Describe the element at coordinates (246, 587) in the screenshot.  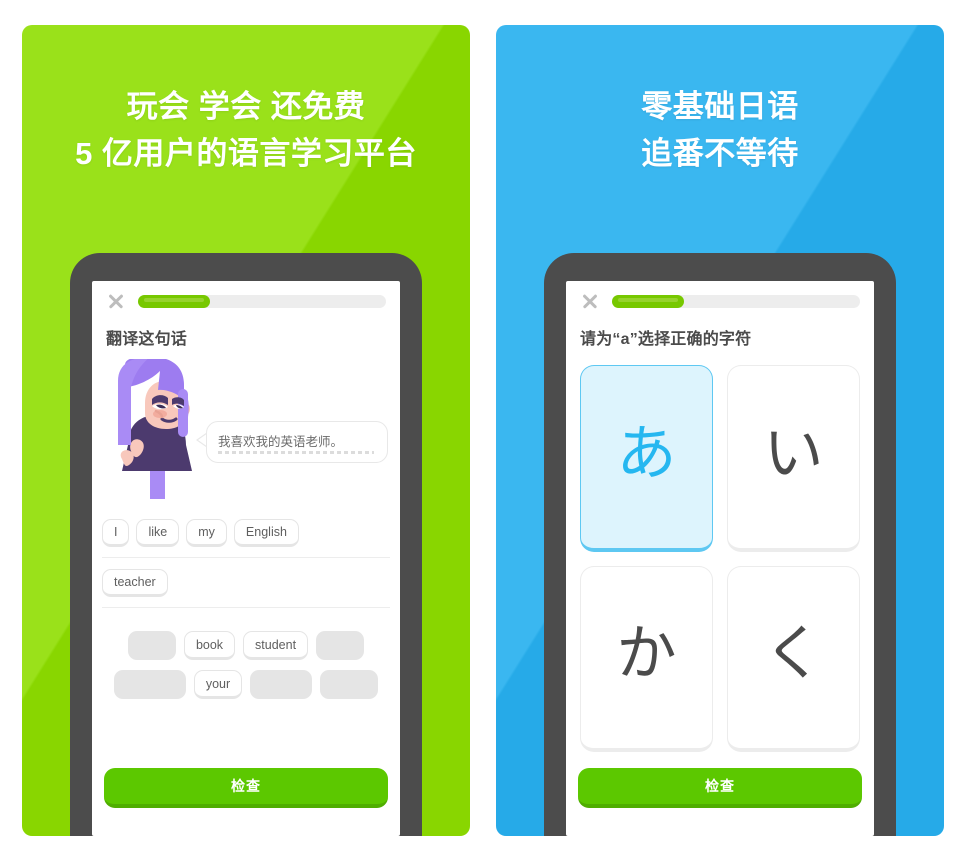
I see `answer-row: teacher` at that location.